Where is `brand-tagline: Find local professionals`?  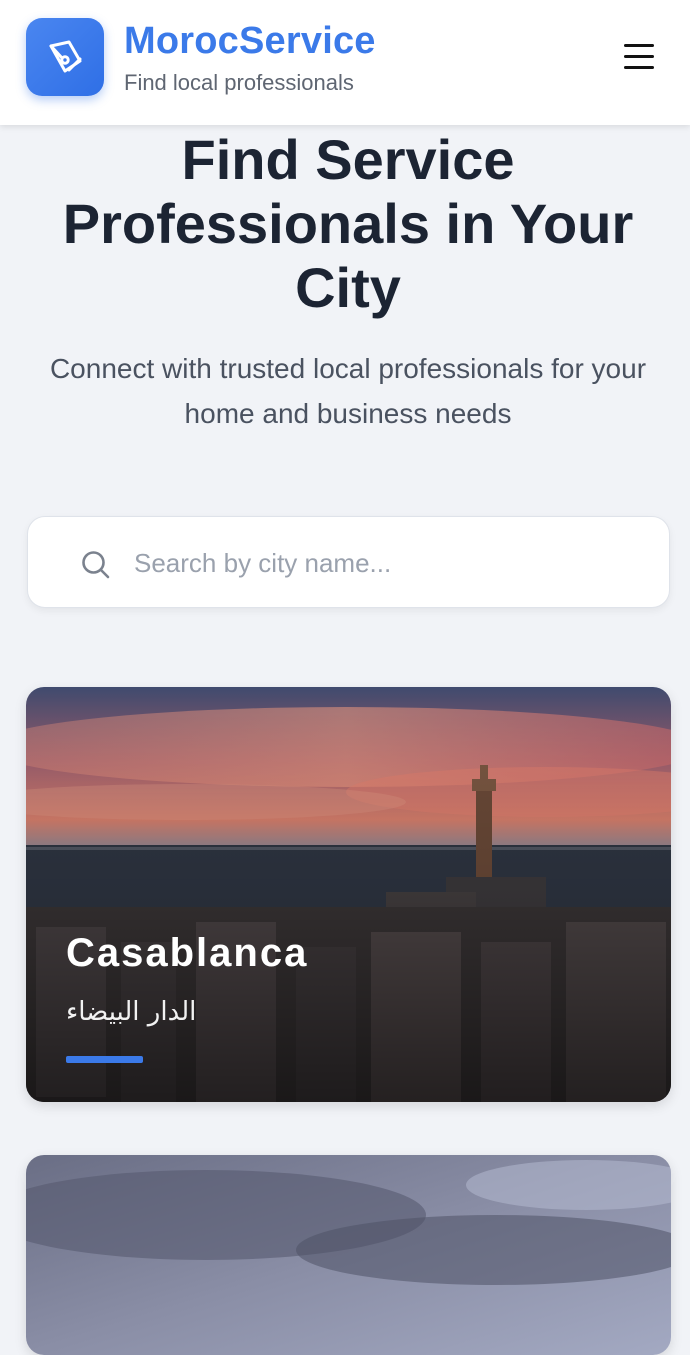 brand-tagline: Find local professionals is located at coordinates (239, 82).